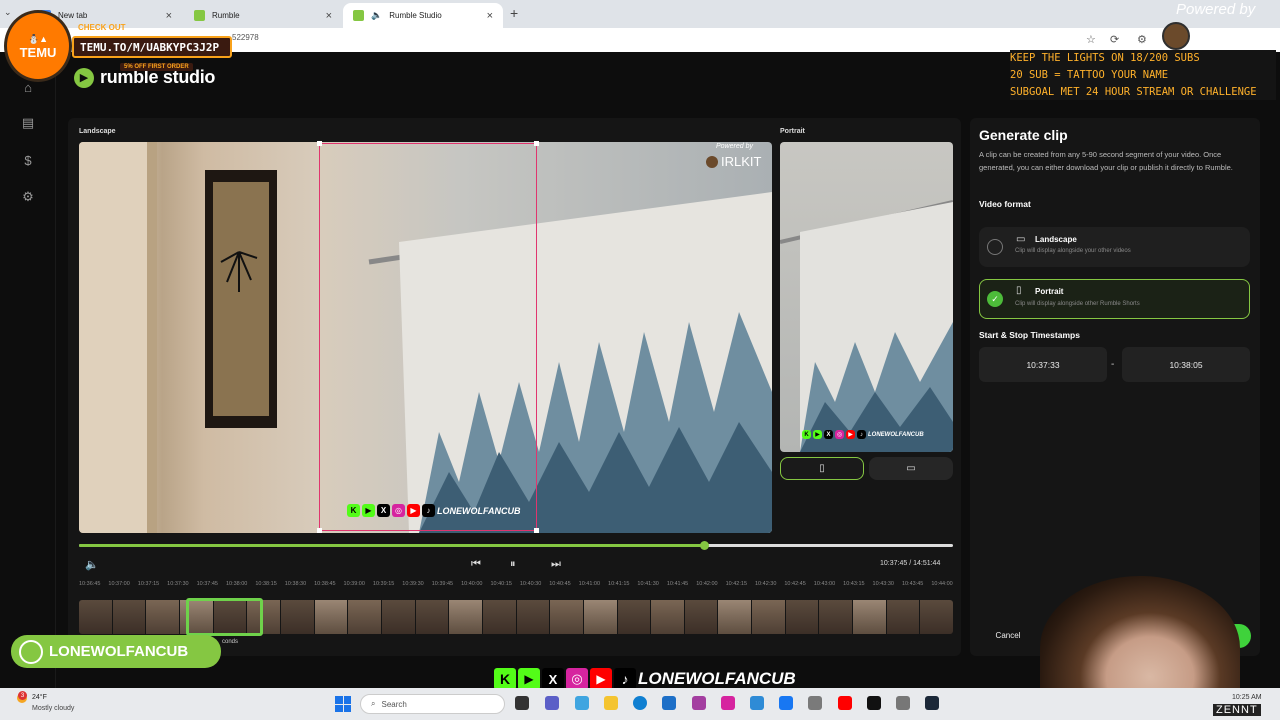 Image resolution: width=1280 pixels, height=720 pixels. What do you see at coordinates (343, 704) in the screenshot?
I see `windows-start-icon` at bounding box center [343, 704].